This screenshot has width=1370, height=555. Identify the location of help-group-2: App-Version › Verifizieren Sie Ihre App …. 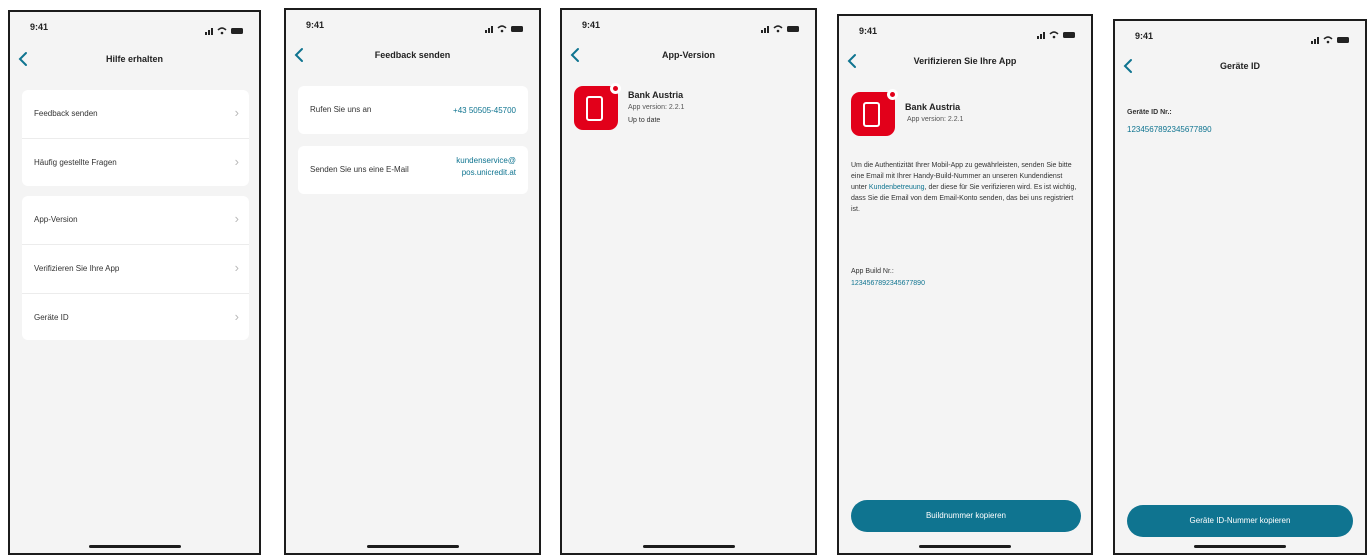
(135, 268).